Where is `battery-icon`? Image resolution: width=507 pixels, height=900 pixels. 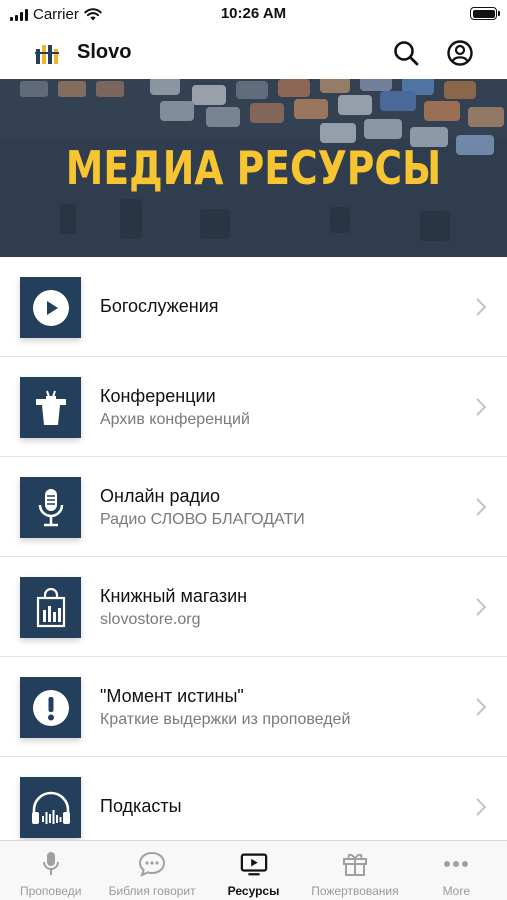 battery-icon is located at coordinates (485, 13).